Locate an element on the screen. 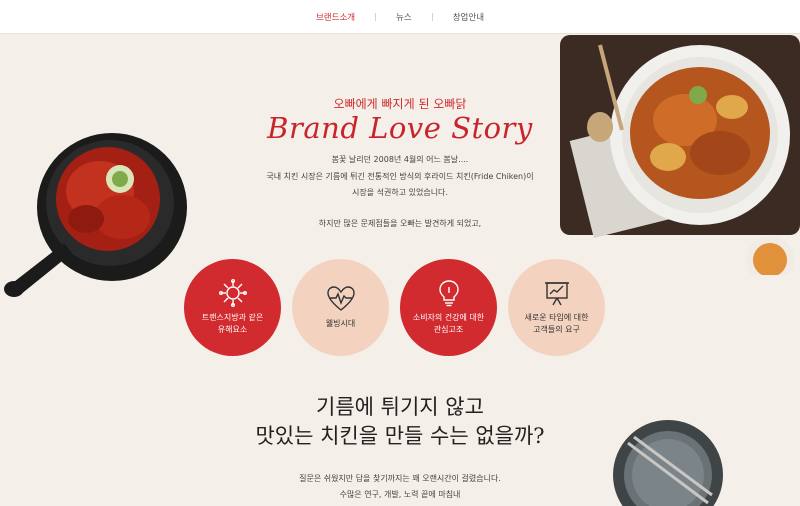 This screenshot has height=506, width=800. nav-item-brand: 브랜드소개 is located at coordinates (335, 17).